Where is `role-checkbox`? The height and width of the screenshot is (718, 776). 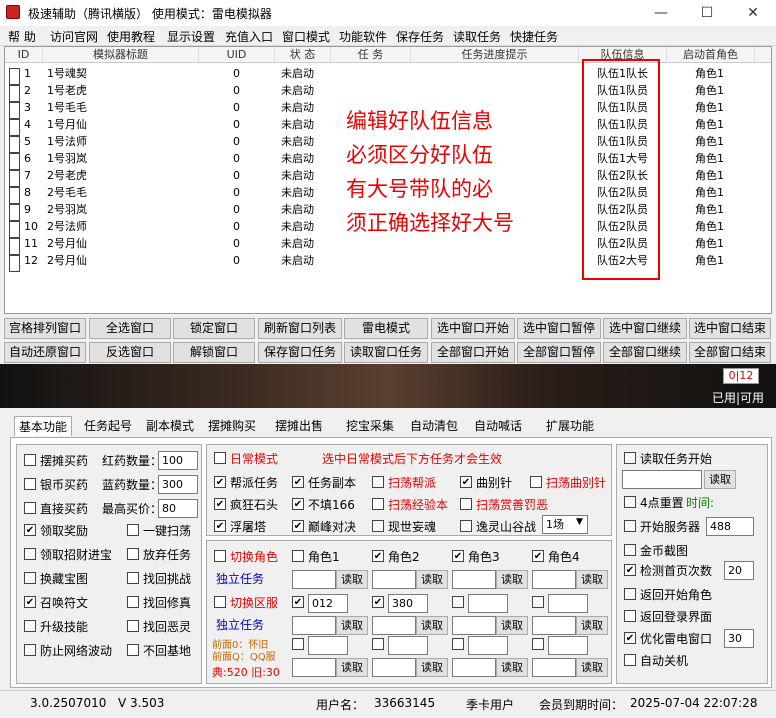
role-checkbox is located at coordinates (298, 556).